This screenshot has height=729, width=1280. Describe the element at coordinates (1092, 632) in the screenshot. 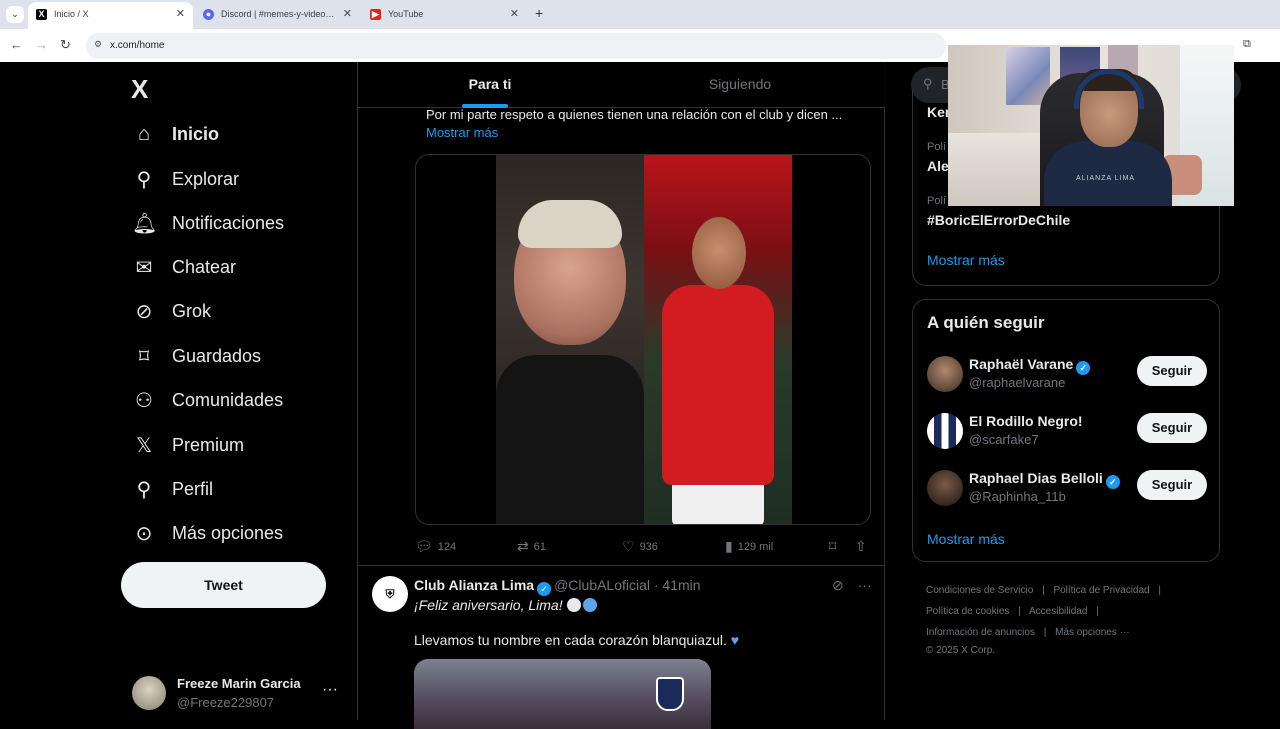

I see `footer-link: Más opciones ···` at that location.